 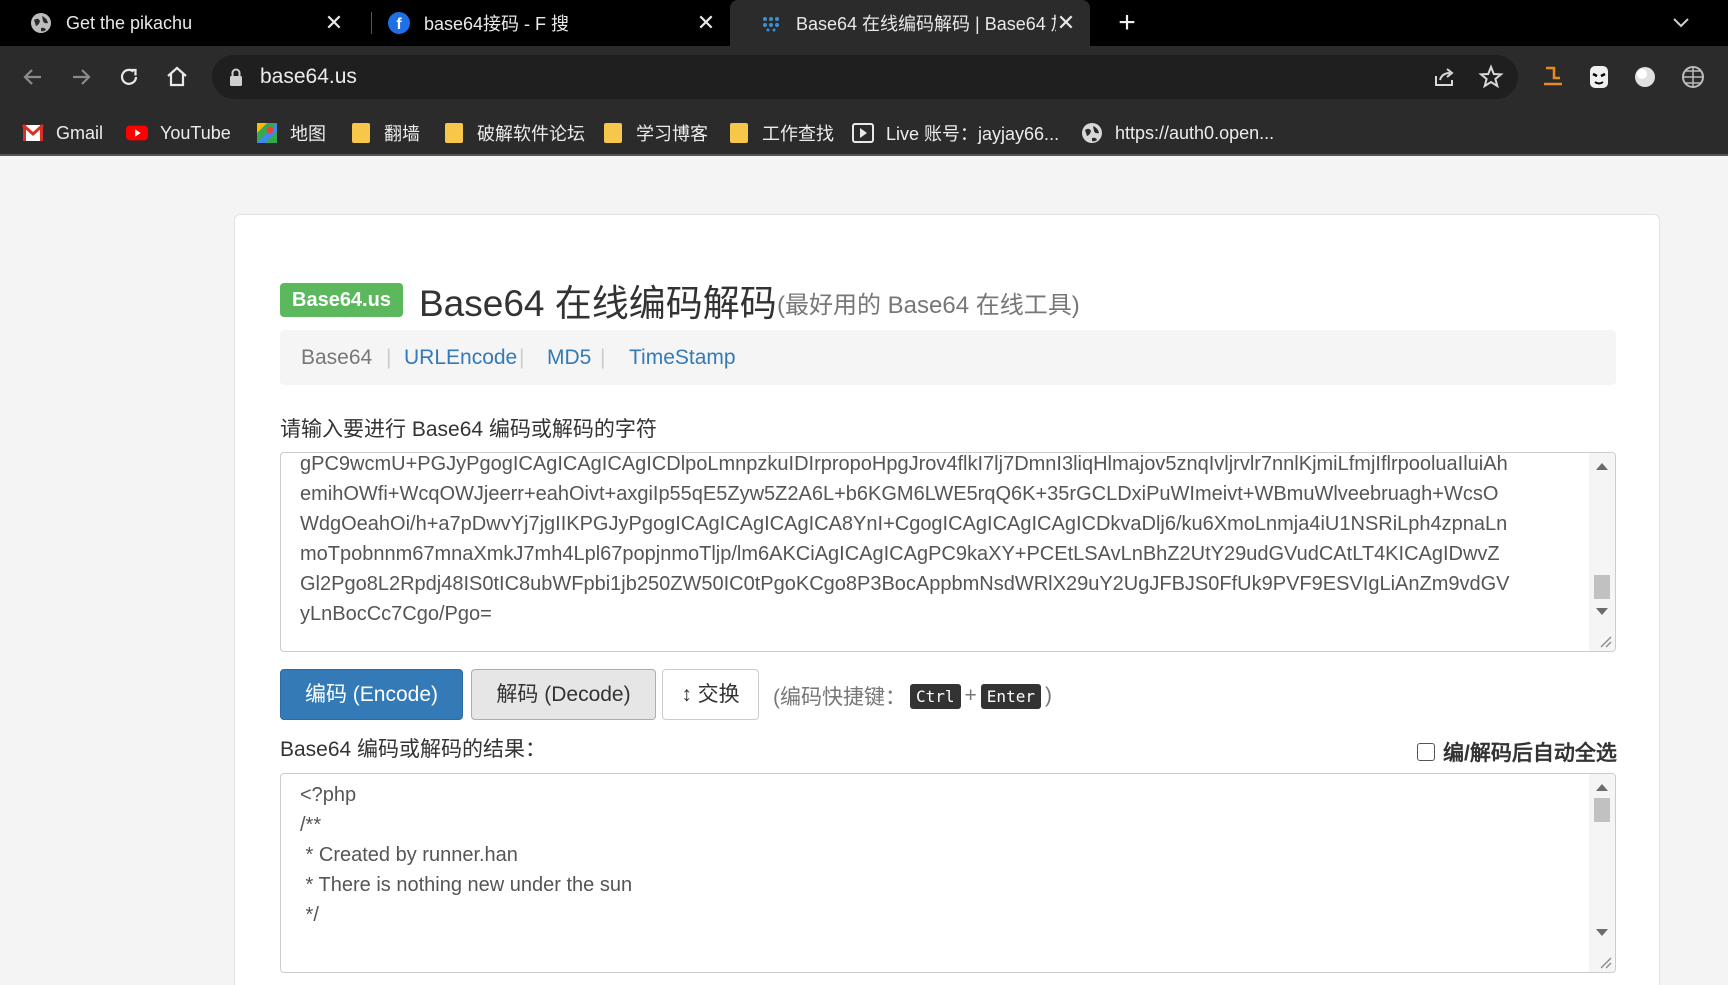 I want to click on auto-select-checkbox, so click(x=1426, y=752).